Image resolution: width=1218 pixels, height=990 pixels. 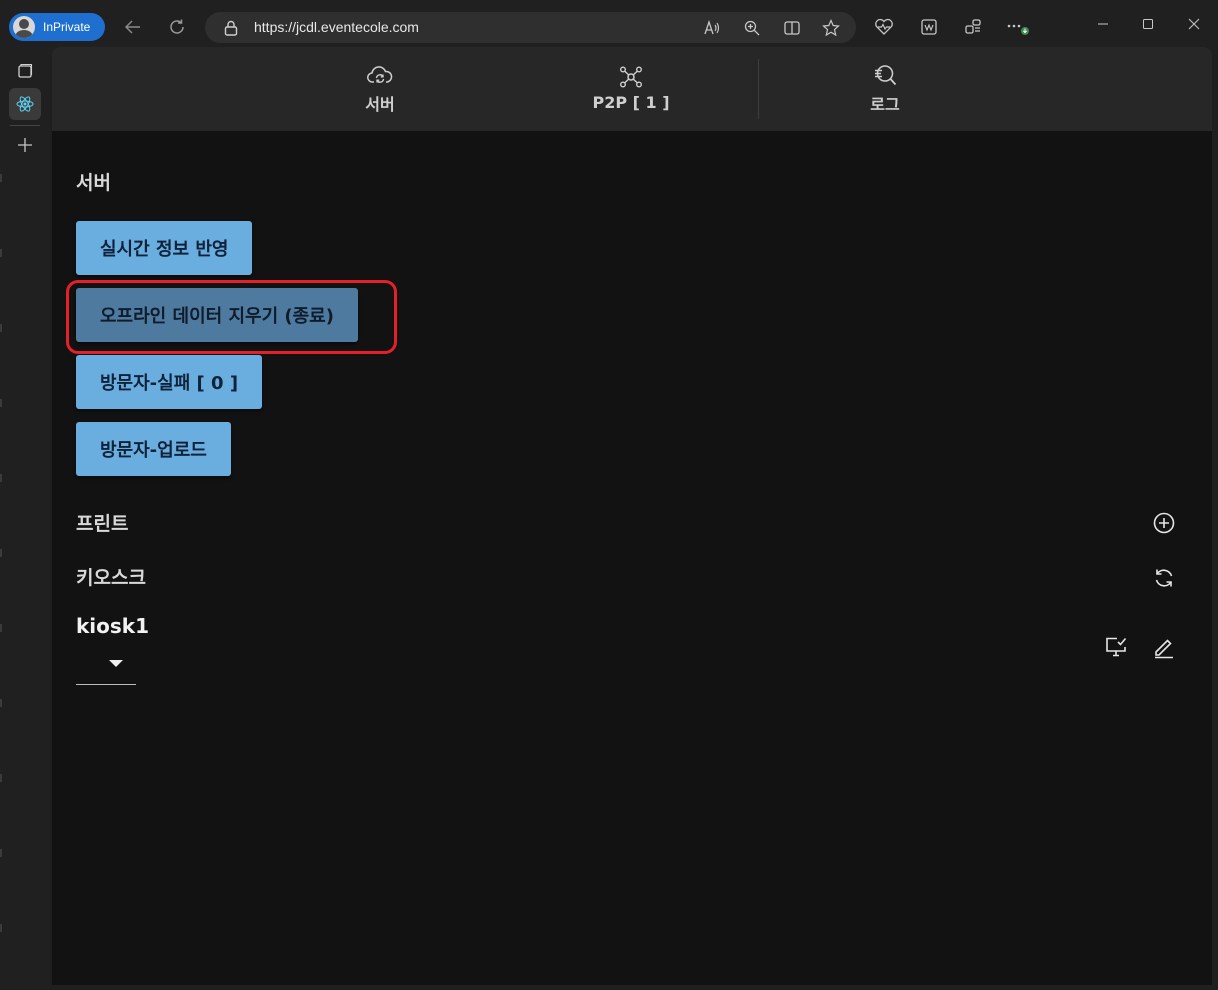 What do you see at coordinates (106, 667) in the screenshot?
I see `kiosk-dropdown` at bounding box center [106, 667].